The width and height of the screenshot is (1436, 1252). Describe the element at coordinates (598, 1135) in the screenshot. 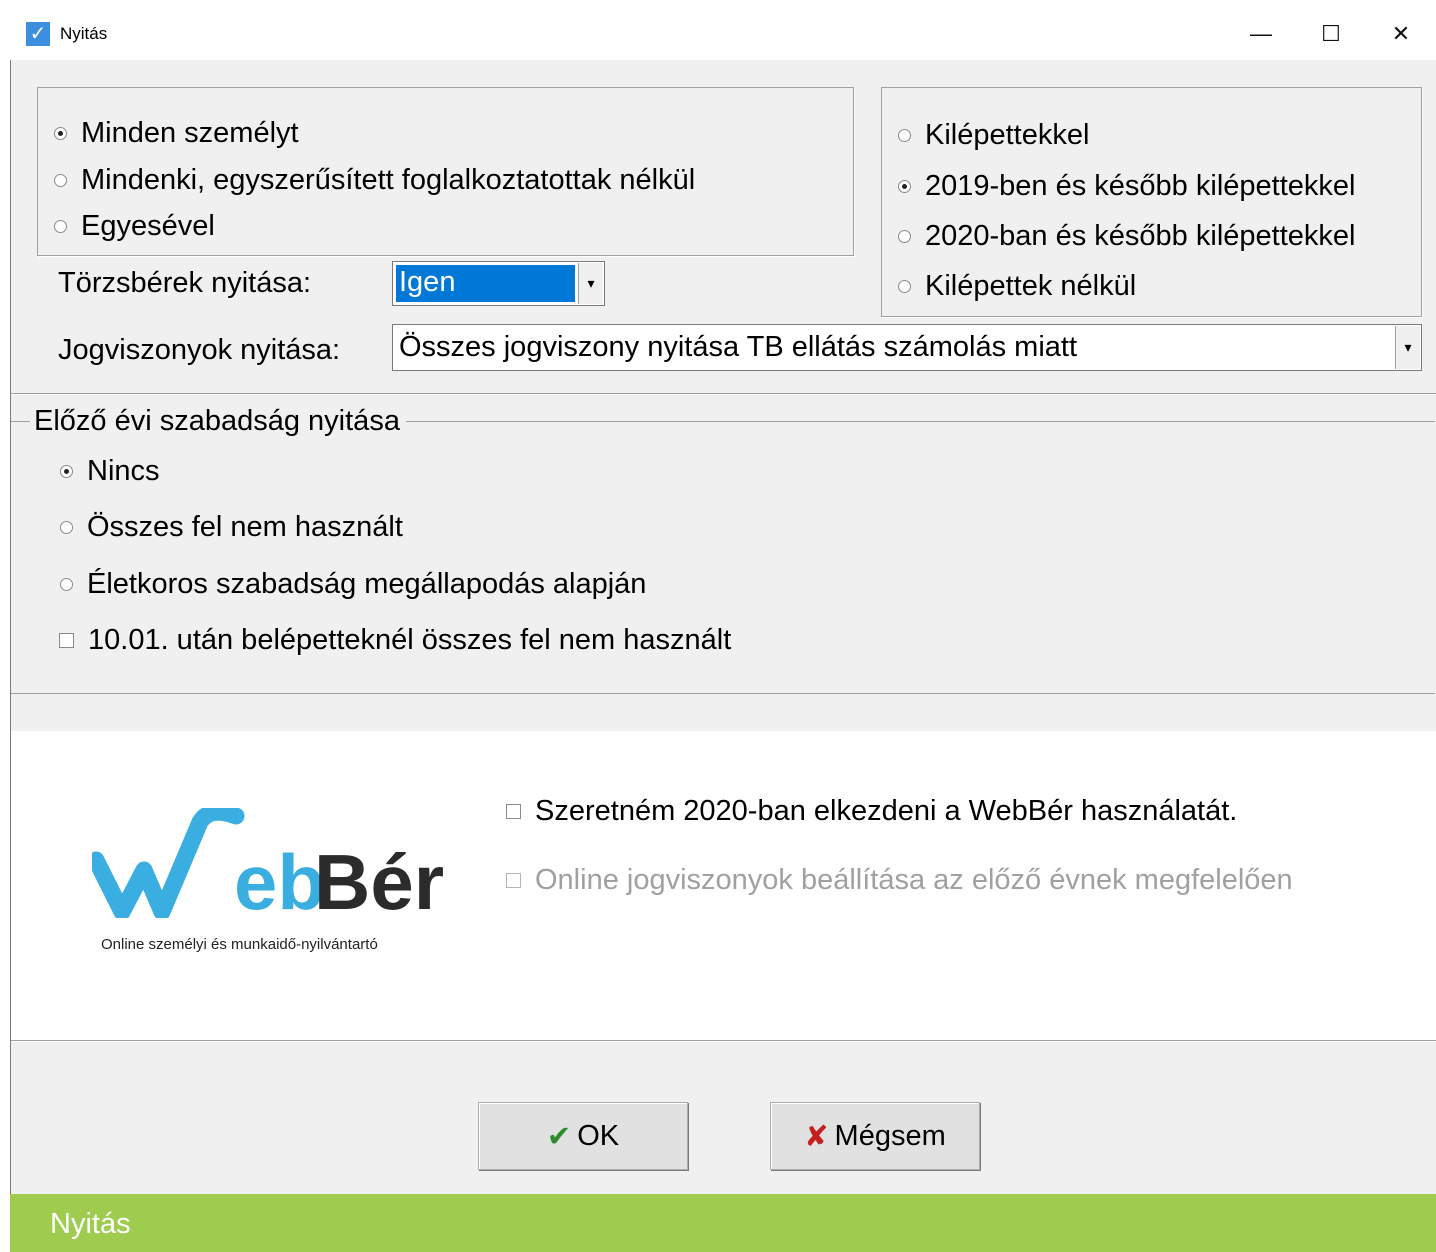

I see `ok-label: OK` at that location.